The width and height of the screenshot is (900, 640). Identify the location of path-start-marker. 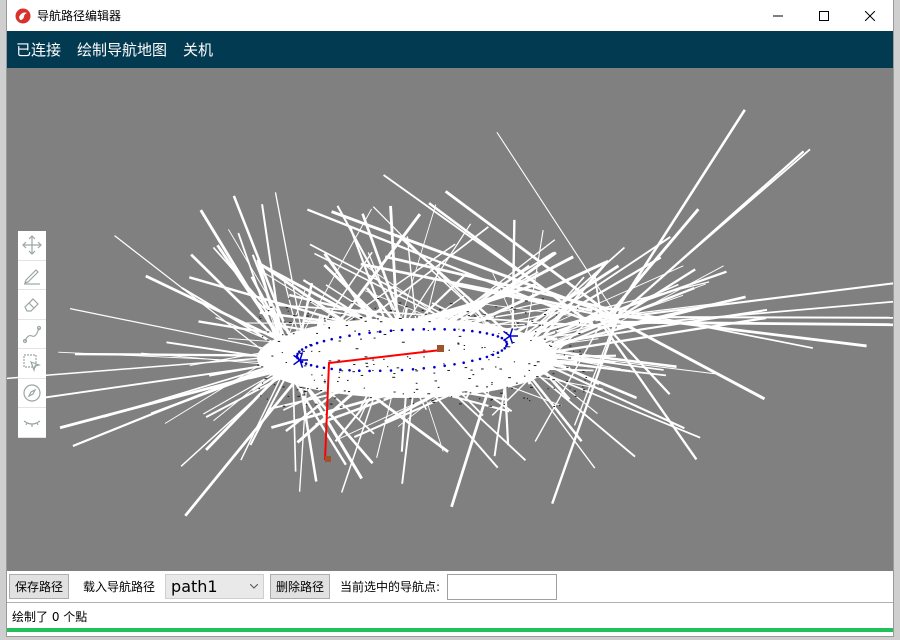
(328, 459).